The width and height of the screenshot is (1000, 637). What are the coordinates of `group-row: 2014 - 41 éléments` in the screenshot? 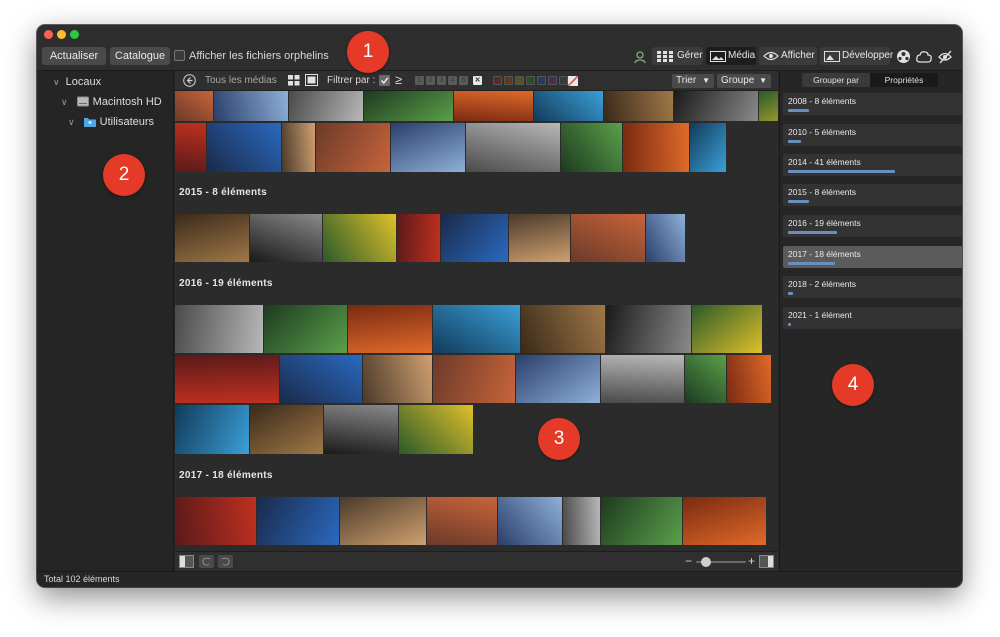 It's located at (872, 165).